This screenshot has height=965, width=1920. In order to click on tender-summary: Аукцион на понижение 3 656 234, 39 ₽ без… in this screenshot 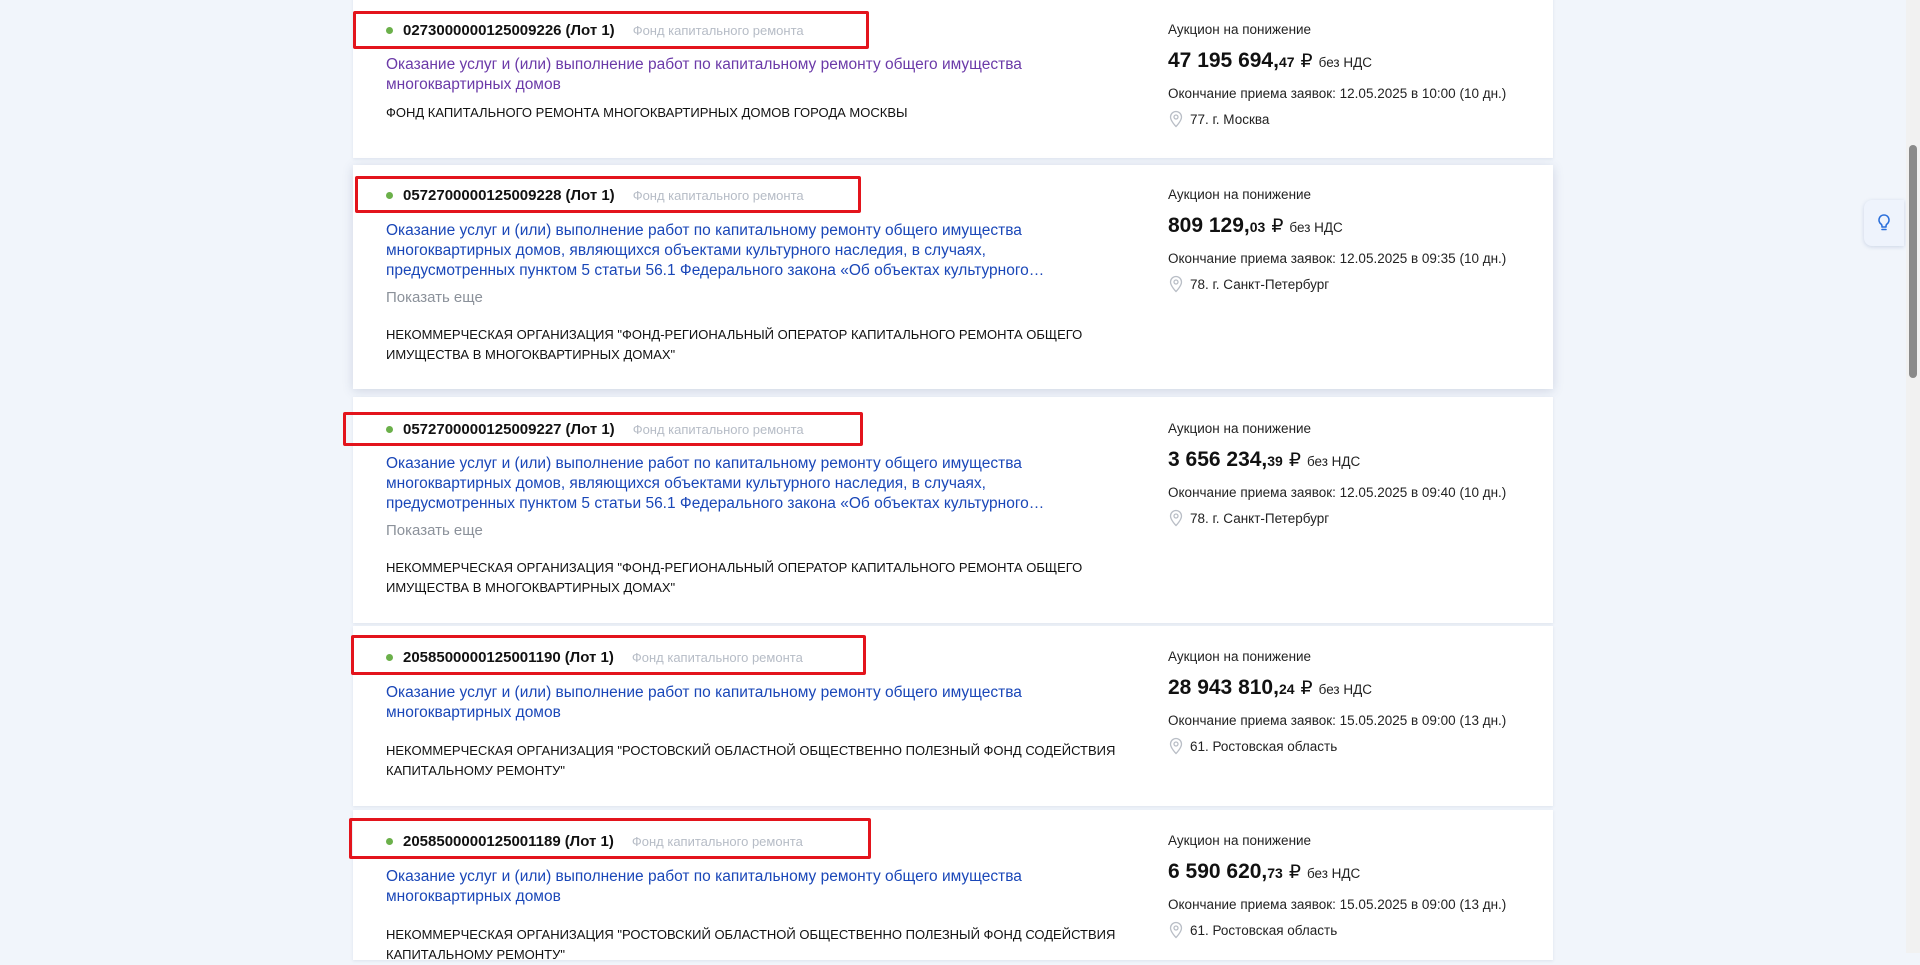, I will do `click(1358, 474)`.